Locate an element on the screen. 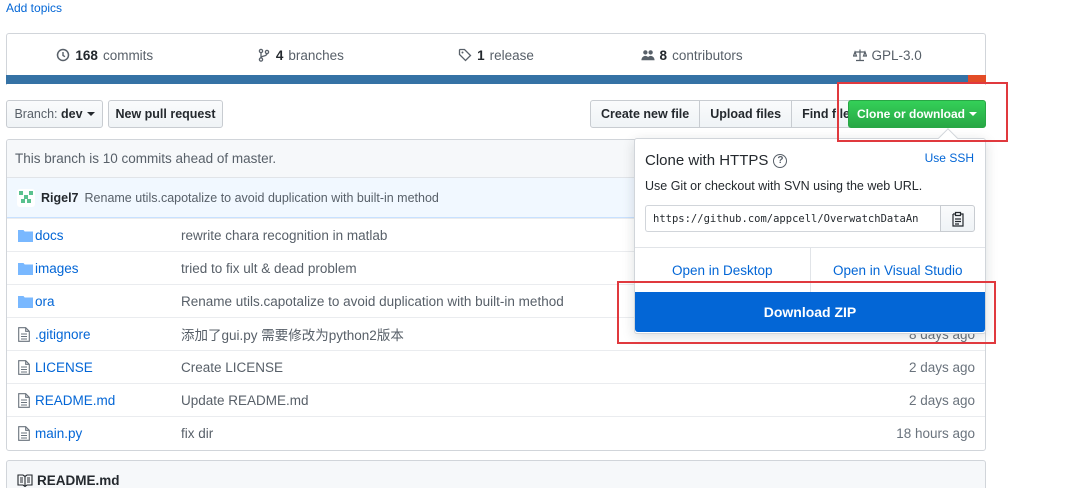 The image size is (1086, 488). file-actions-group: Create new file Upload files Find file is located at coordinates (725, 114).